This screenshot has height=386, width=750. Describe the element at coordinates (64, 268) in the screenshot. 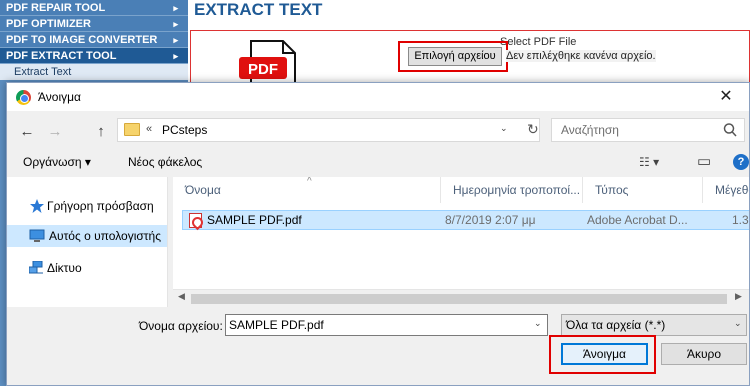

I see `nav-item-label: Δίκτυο` at that location.